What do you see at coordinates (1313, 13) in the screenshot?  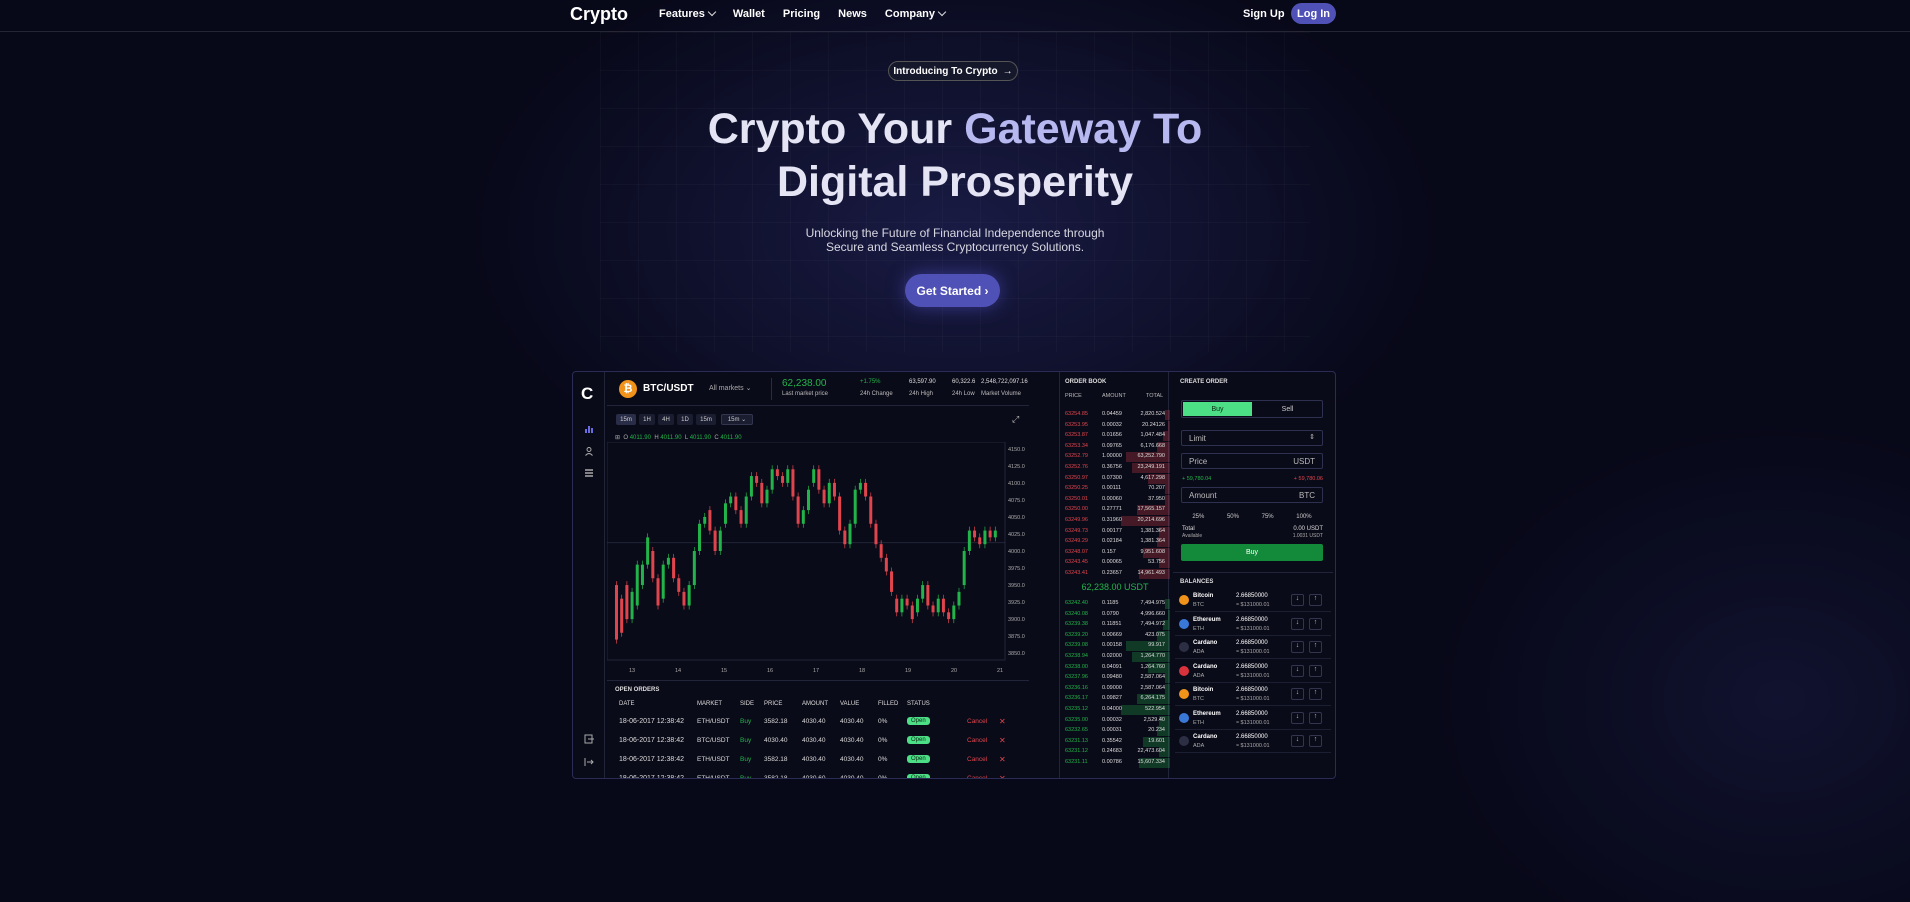 I see `login-button: Log In` at bounding box center [1313, 13].